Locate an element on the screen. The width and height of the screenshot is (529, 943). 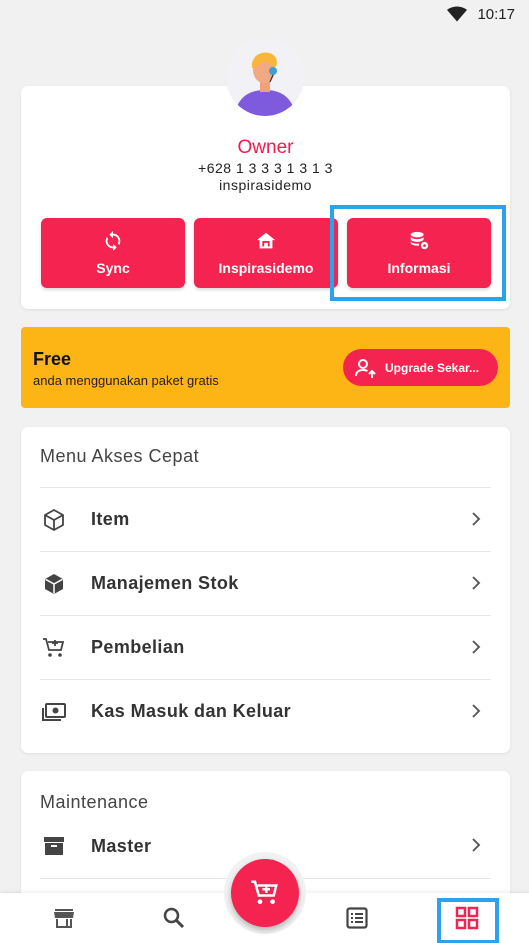
grid-icon is located at coordinates (467, 918).